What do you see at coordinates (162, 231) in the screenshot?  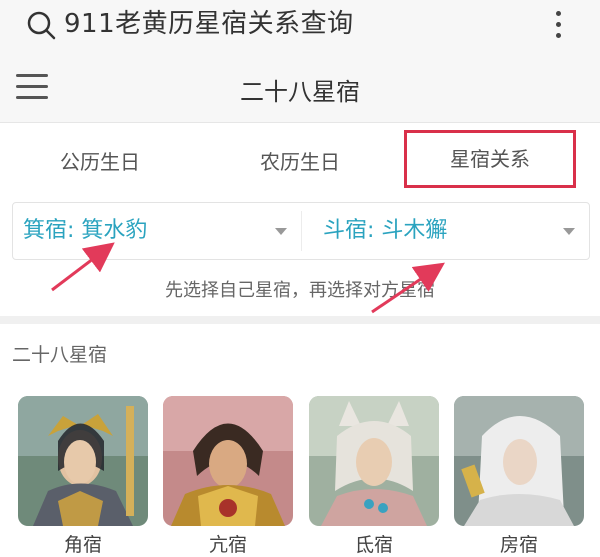 I see `own-mansion-select: 箕宿: 箕水豹` at bounding box center [162, 231].